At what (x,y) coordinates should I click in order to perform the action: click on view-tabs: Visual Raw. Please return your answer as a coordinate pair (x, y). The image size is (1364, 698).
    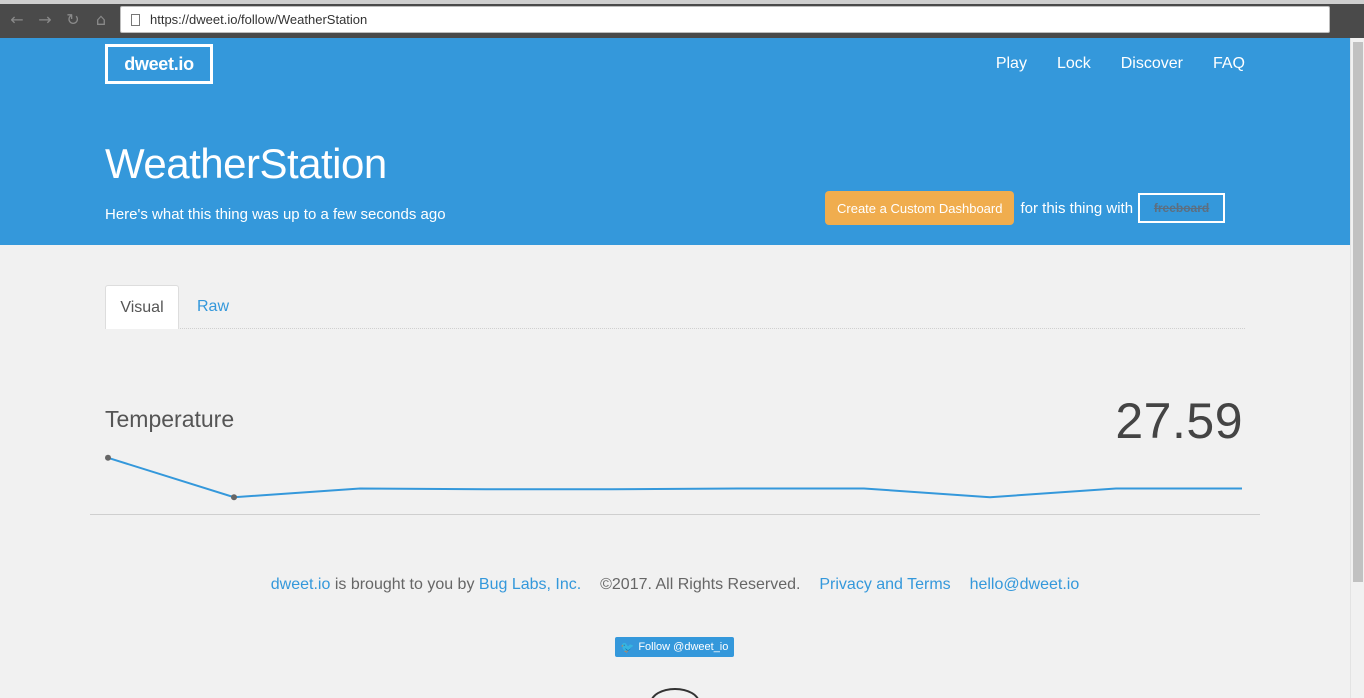
    Looking at the image, I should click on (675, 307).